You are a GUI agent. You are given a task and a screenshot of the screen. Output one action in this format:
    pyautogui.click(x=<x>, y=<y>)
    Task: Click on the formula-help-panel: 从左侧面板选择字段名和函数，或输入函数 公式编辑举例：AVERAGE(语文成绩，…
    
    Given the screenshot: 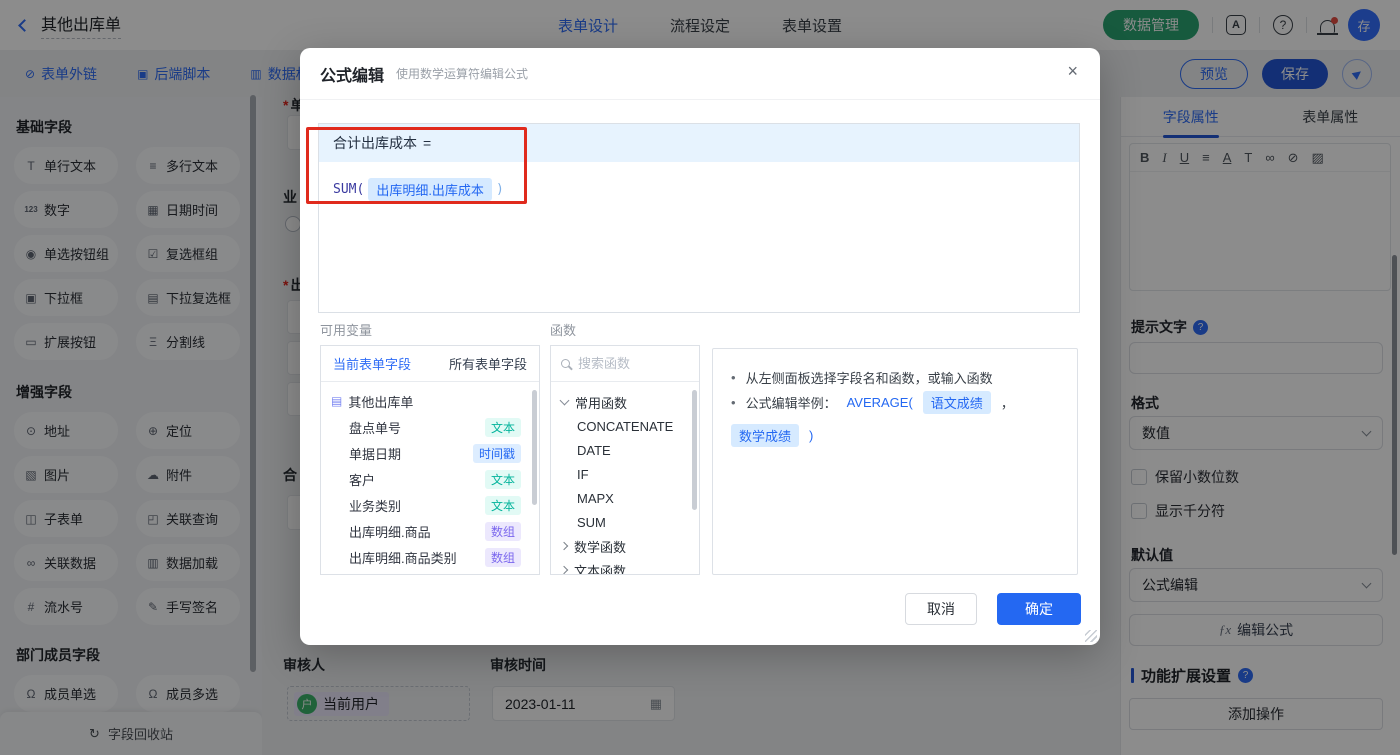 What is the action you would take?
    pyautogui.click(x=895, y=461)
    